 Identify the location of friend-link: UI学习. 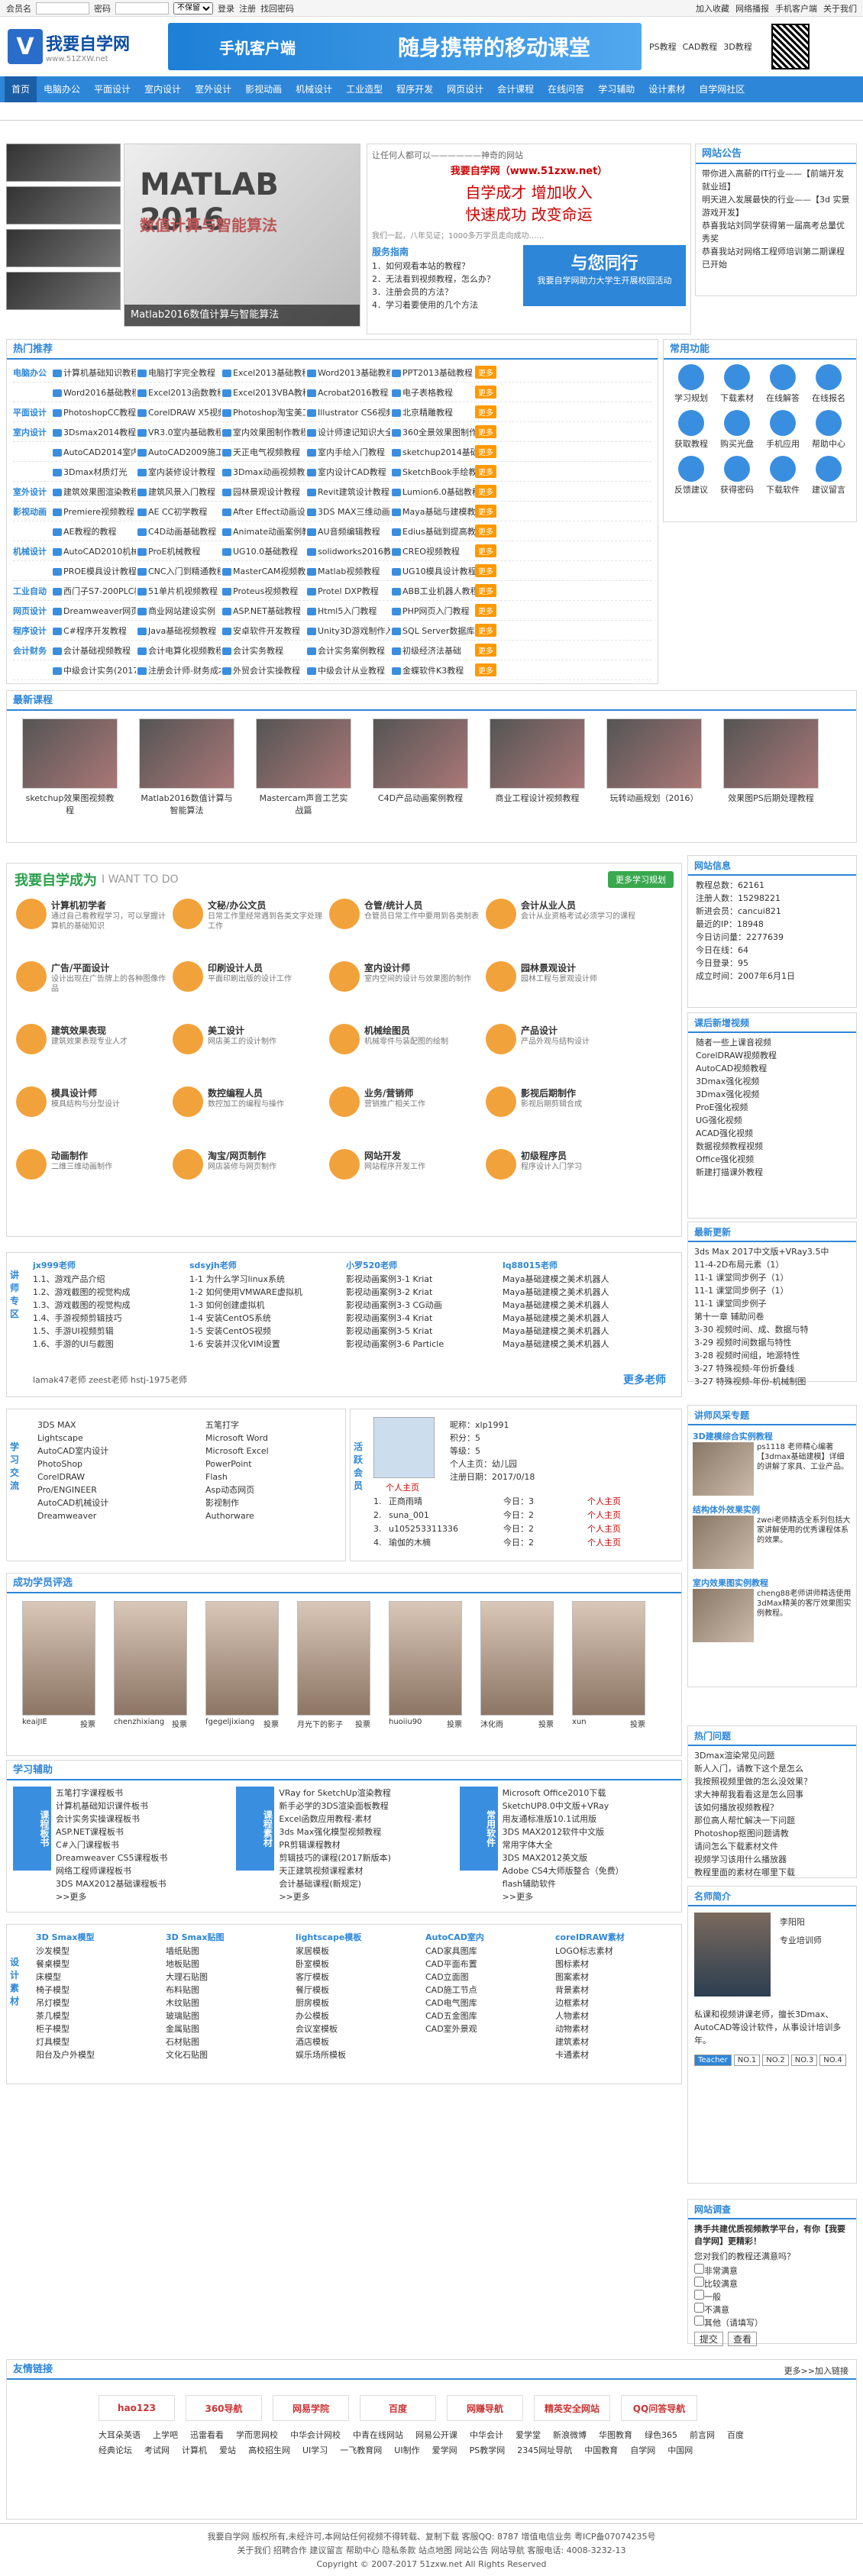
(315, 2450).